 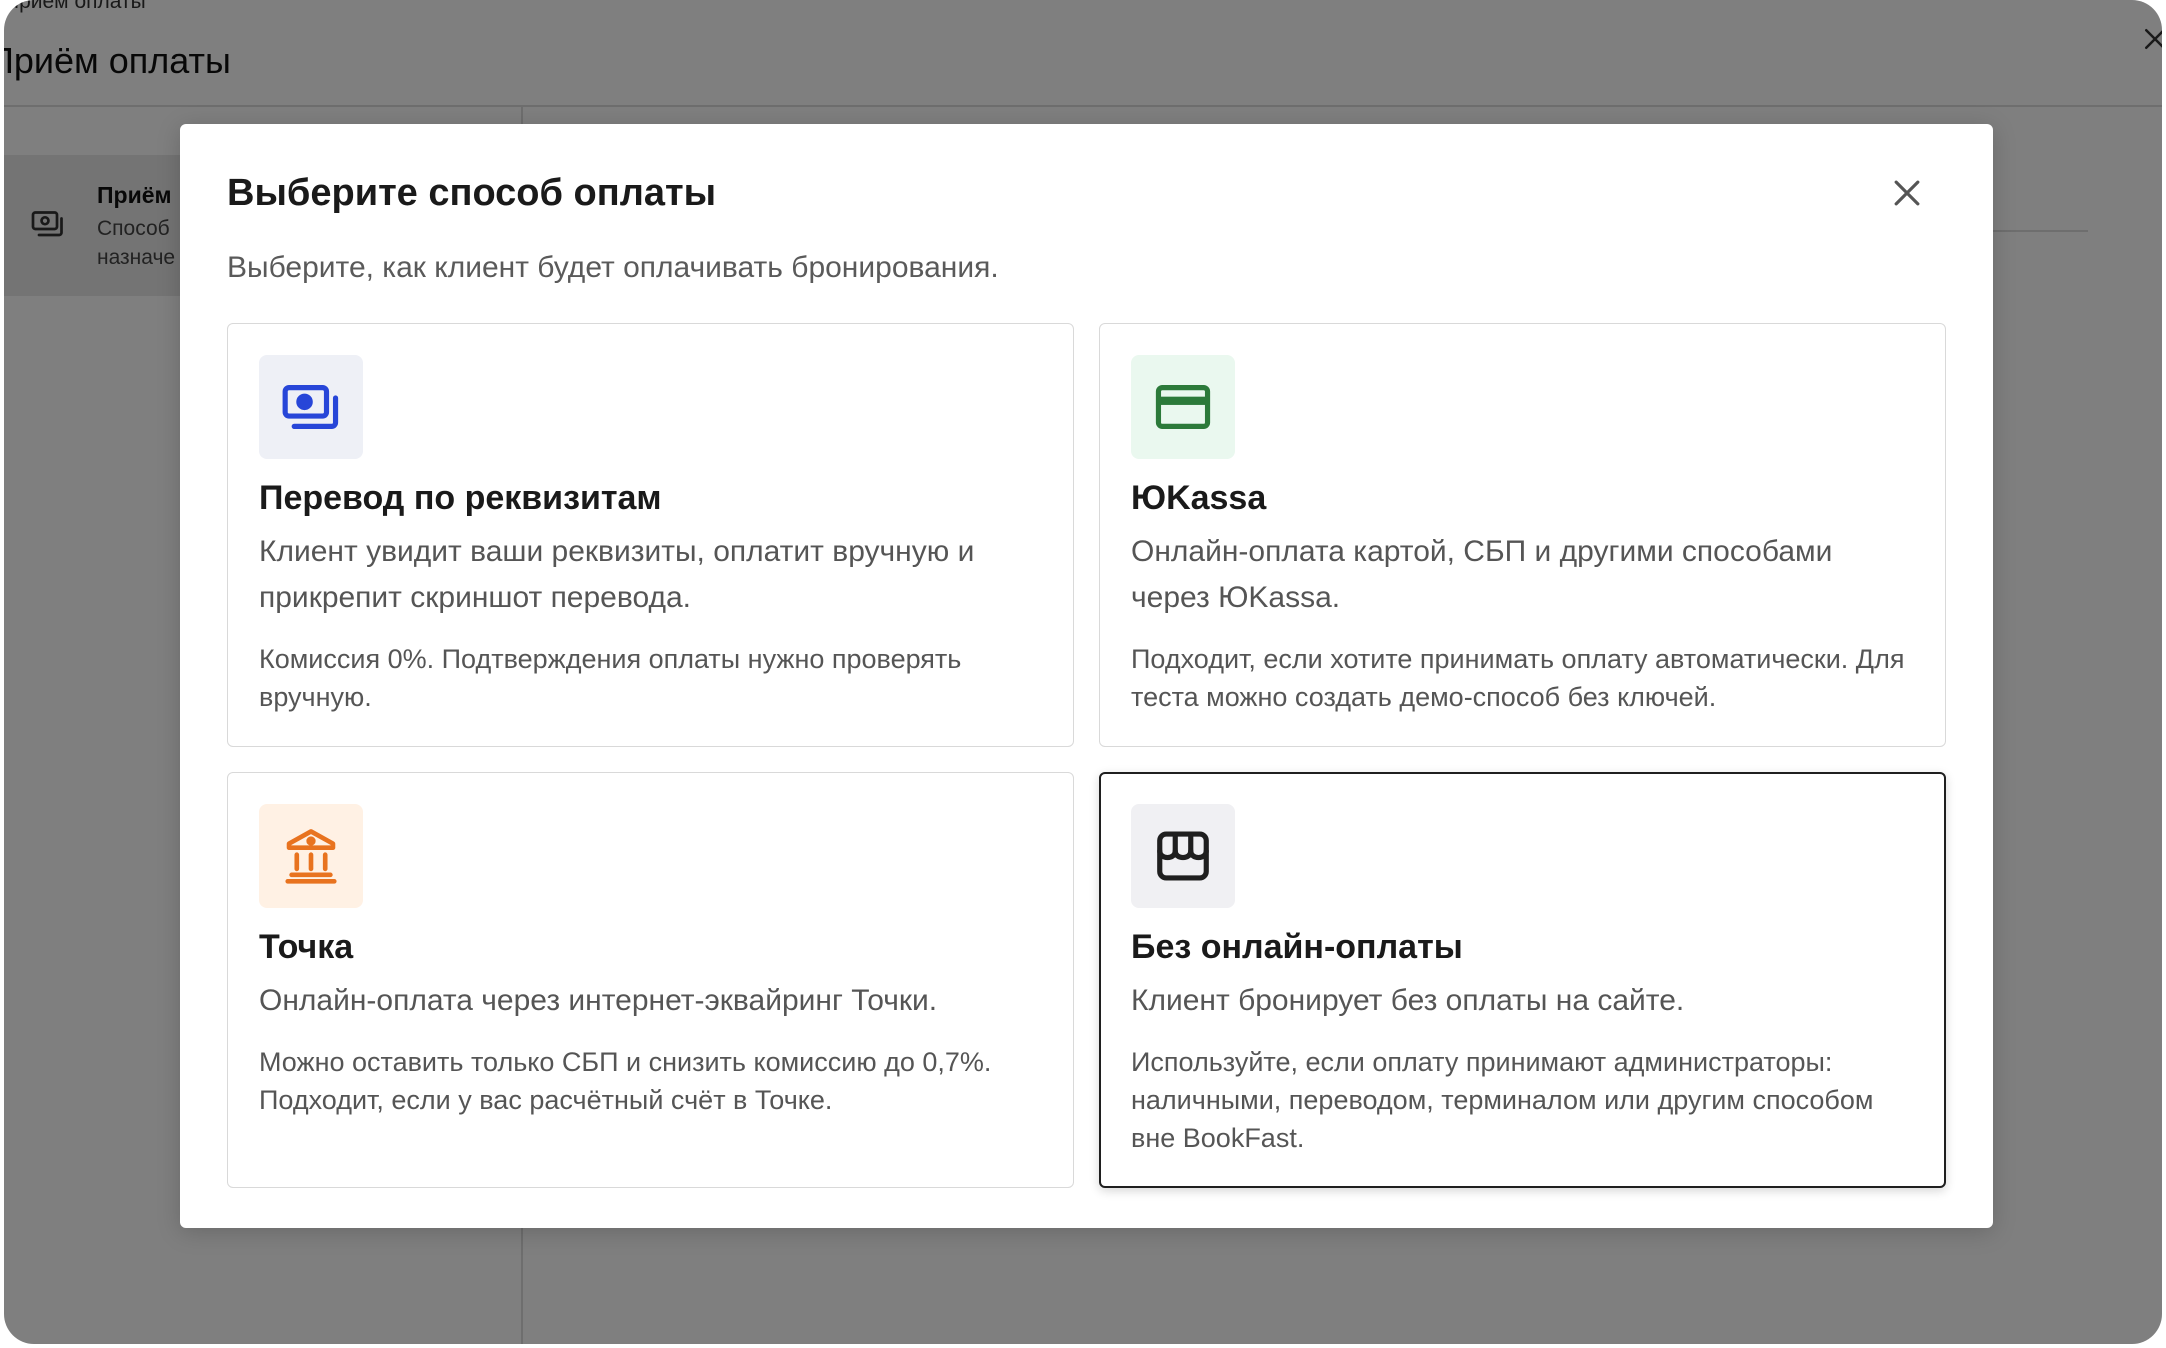 What do you see at coordinates (1408, 1000) in the screenshot?
I see `option-description: Клиент бронирует без оплаты на сайте.` at bounding box center [1408, 1000].